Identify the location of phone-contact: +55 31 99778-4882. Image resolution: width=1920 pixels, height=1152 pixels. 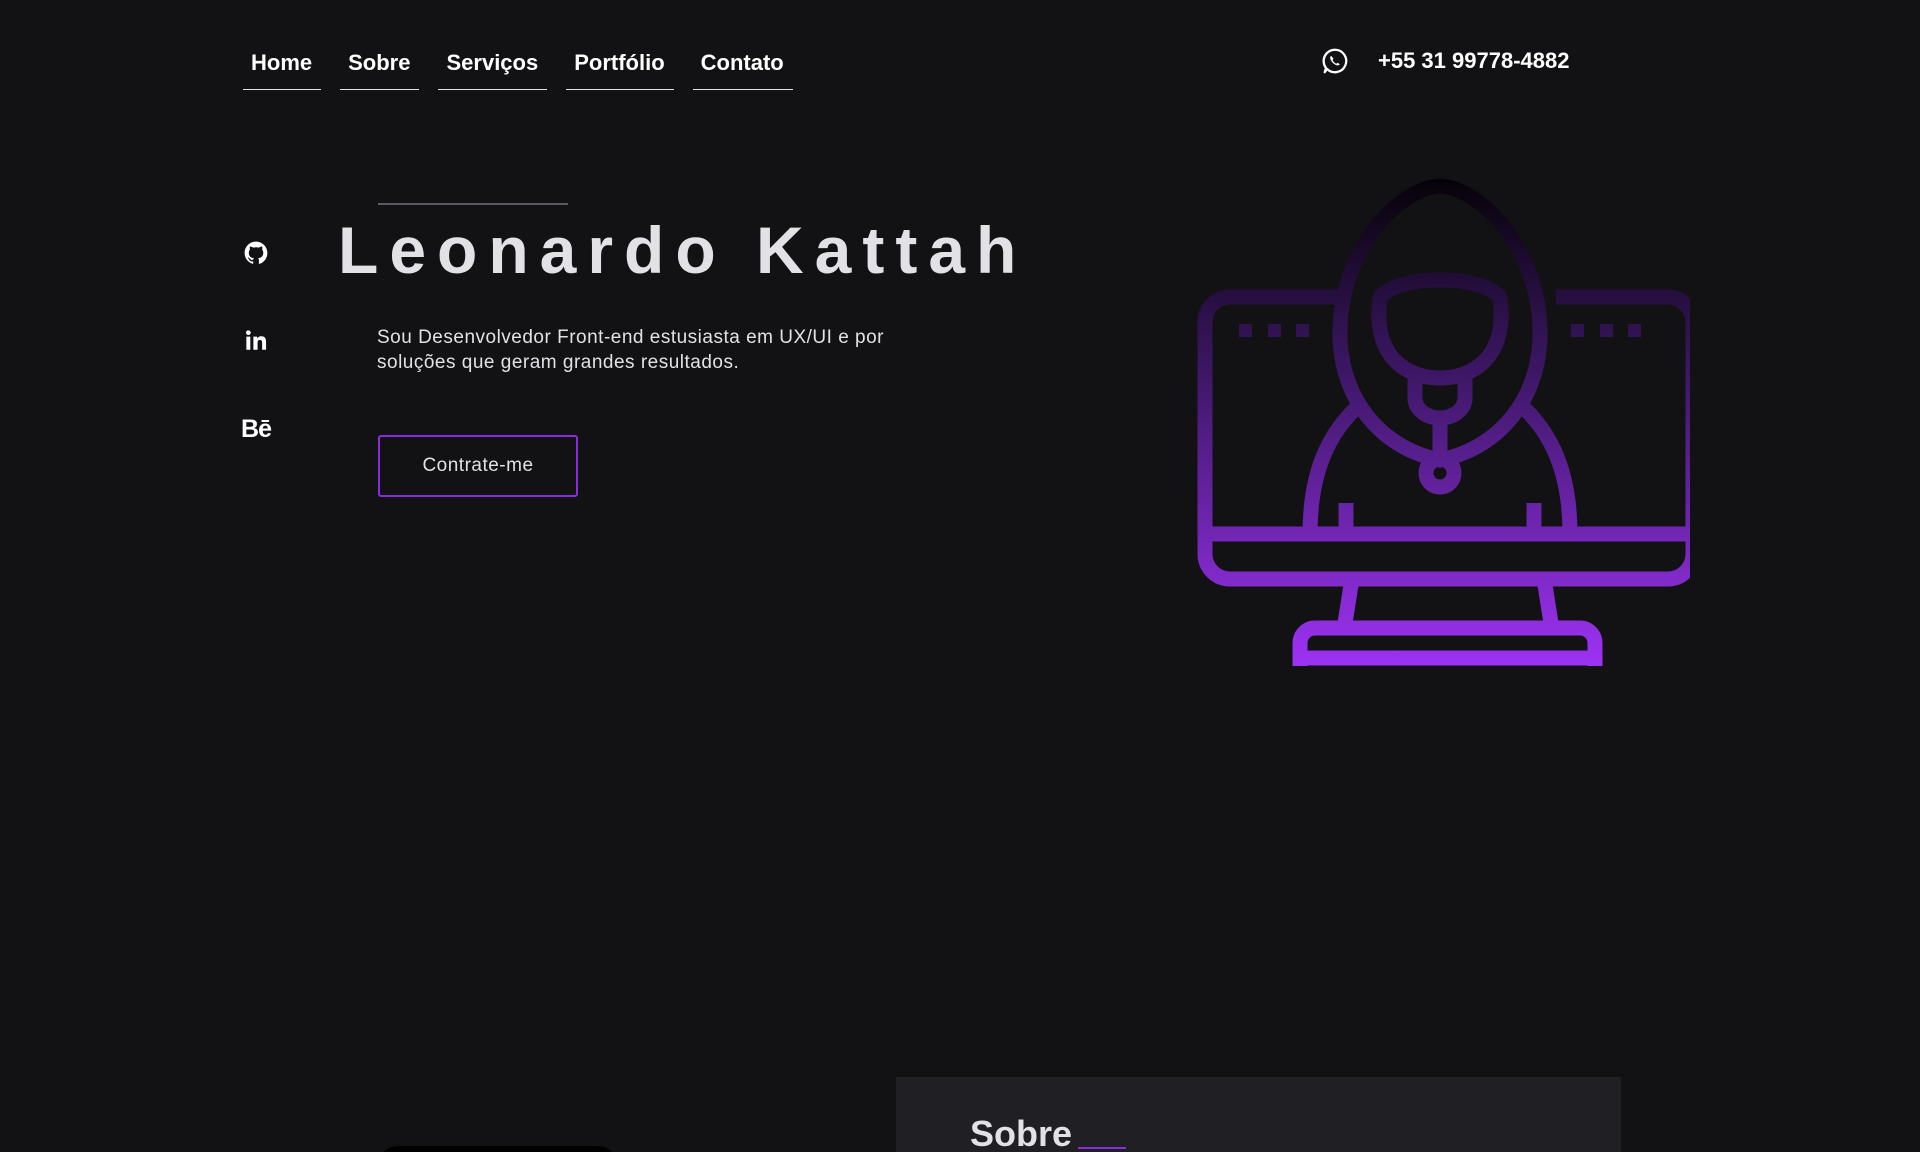
(1444, 61).